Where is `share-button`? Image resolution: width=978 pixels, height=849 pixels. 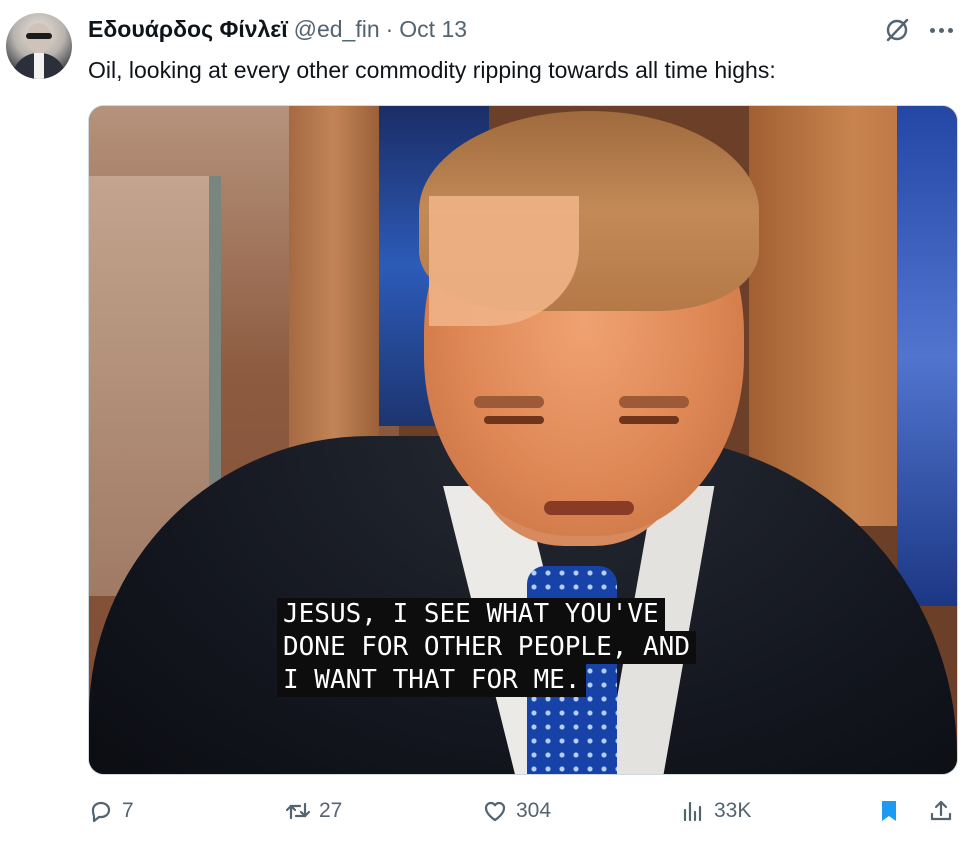 share-button is located at coordinates (941, 811).